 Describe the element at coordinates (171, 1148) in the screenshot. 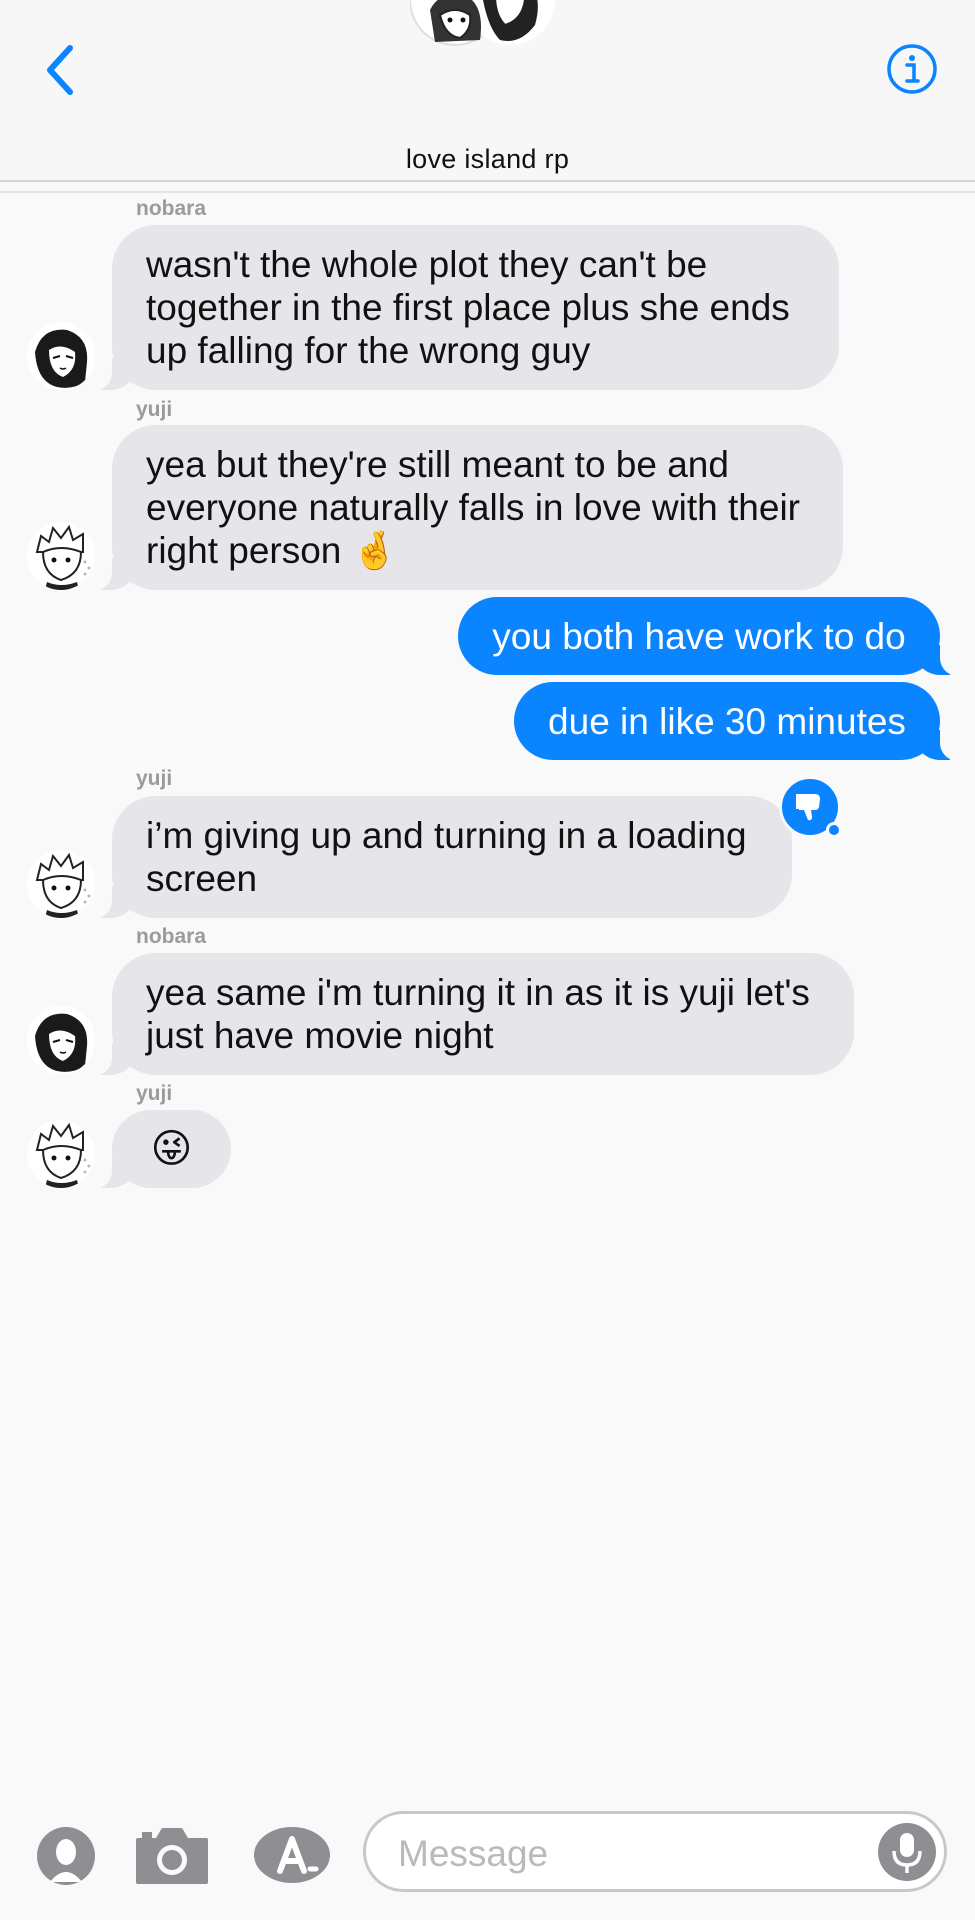

I see `winking-tongue-emoji: 😜` at that location.